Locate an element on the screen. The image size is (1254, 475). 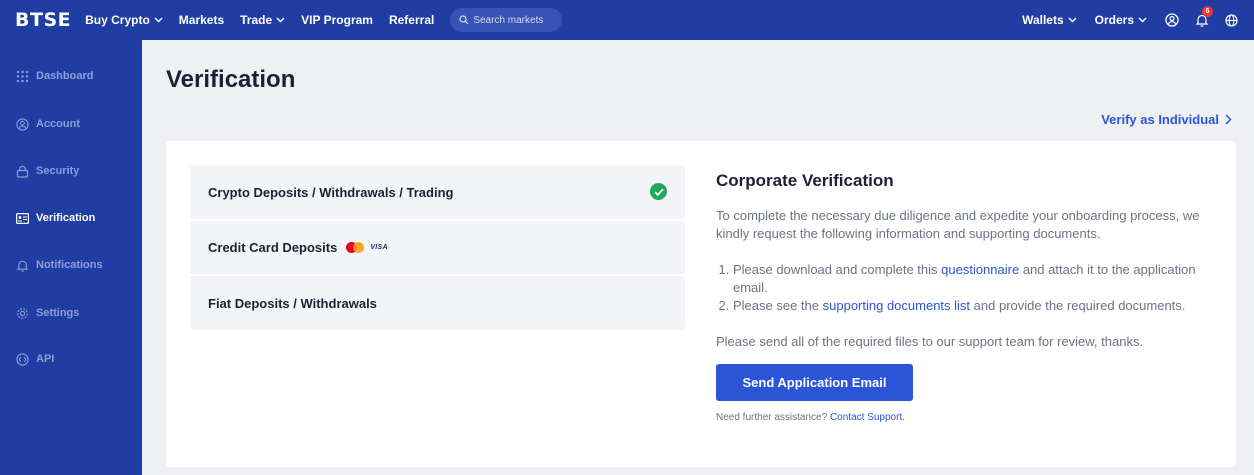
api-icon is located at coordinates (22, 359).